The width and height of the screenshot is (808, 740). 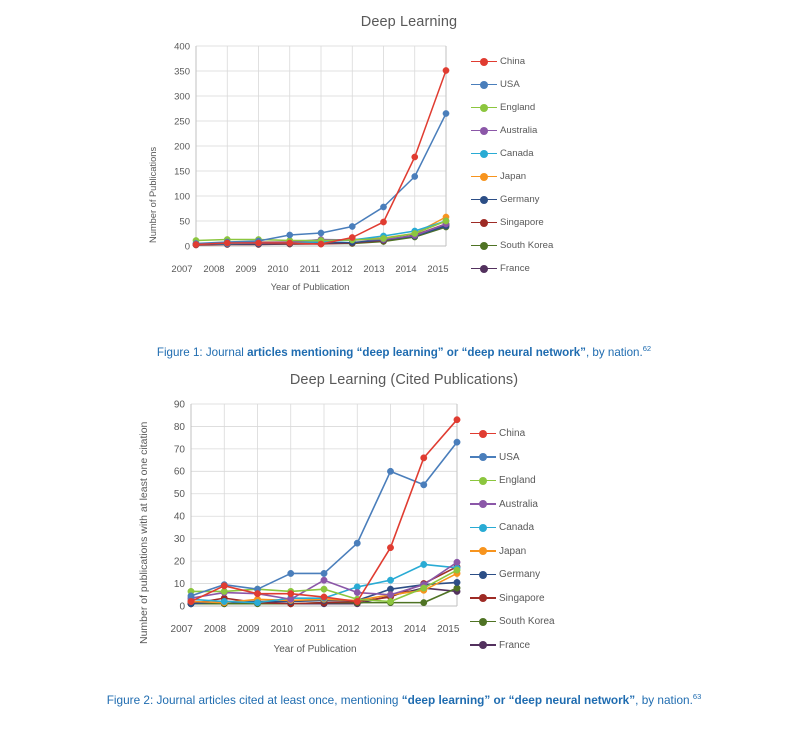 What do you see at coordinates (180, 517) in the screenshot?
I see `chart-2-svg-y-tick-40: 40` at bounding box center [180, 517].